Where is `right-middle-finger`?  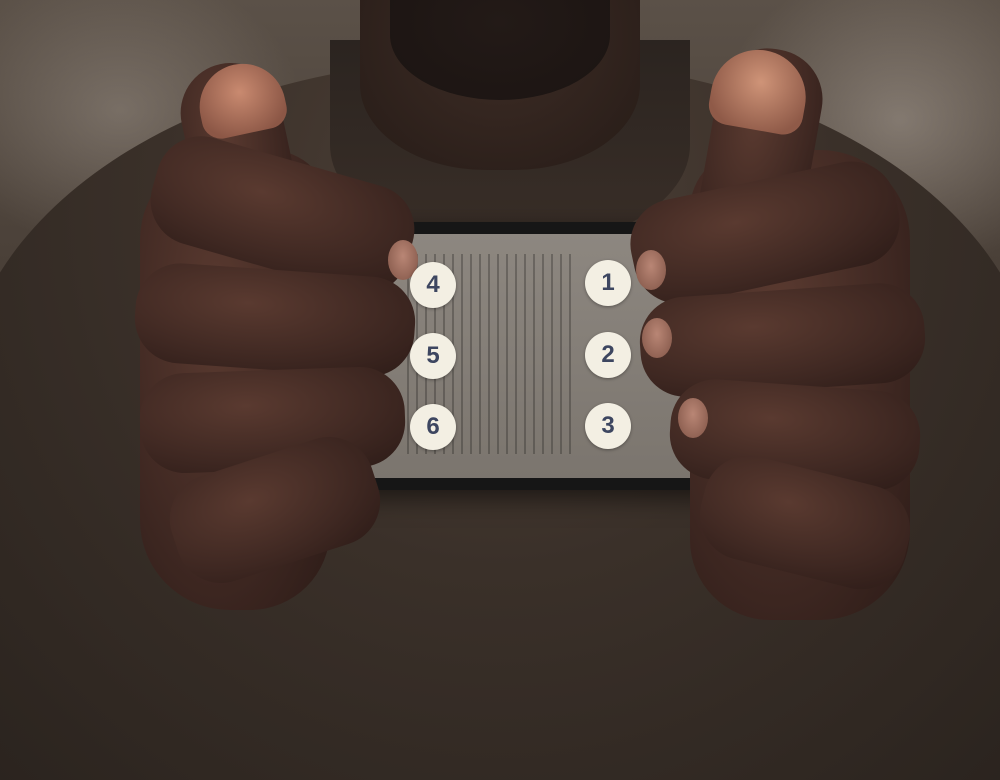
right-middle-finger is located at coordinates (782, 340).